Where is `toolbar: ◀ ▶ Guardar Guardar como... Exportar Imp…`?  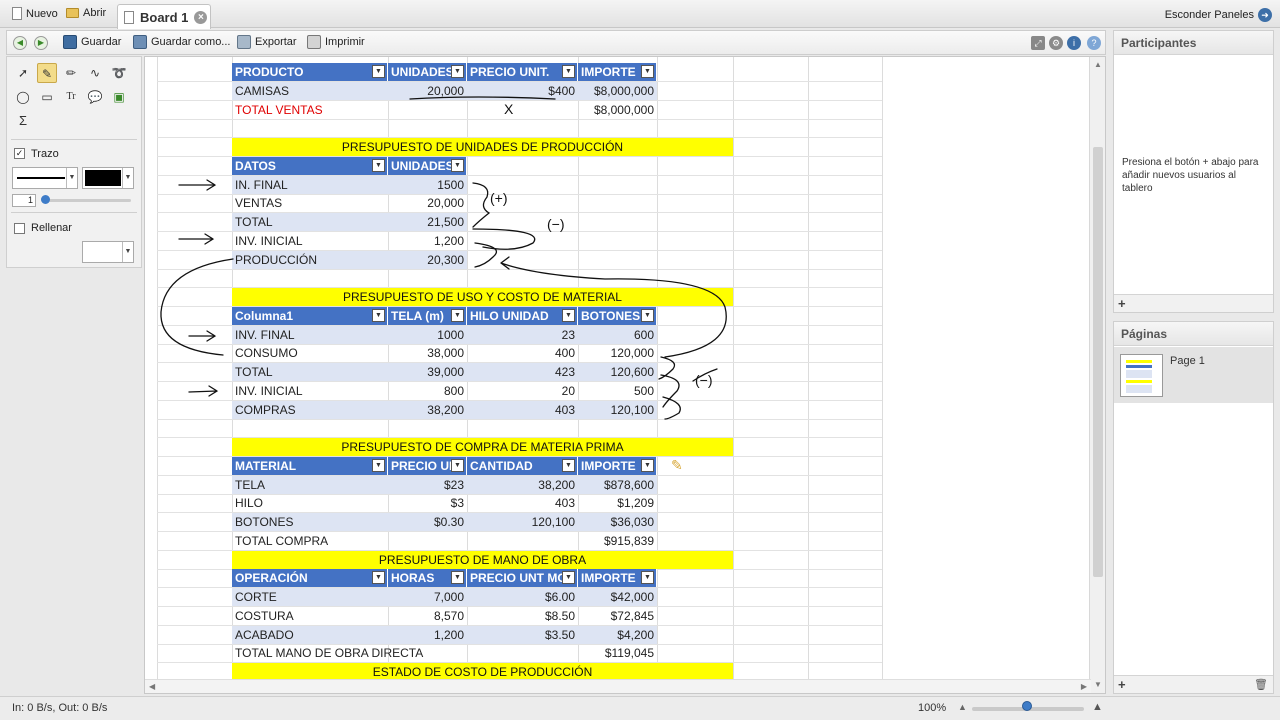 toolbar: ◀ ▶ Guardar Guardar como... Exportar Imp… is located at coordinates (556, 42).